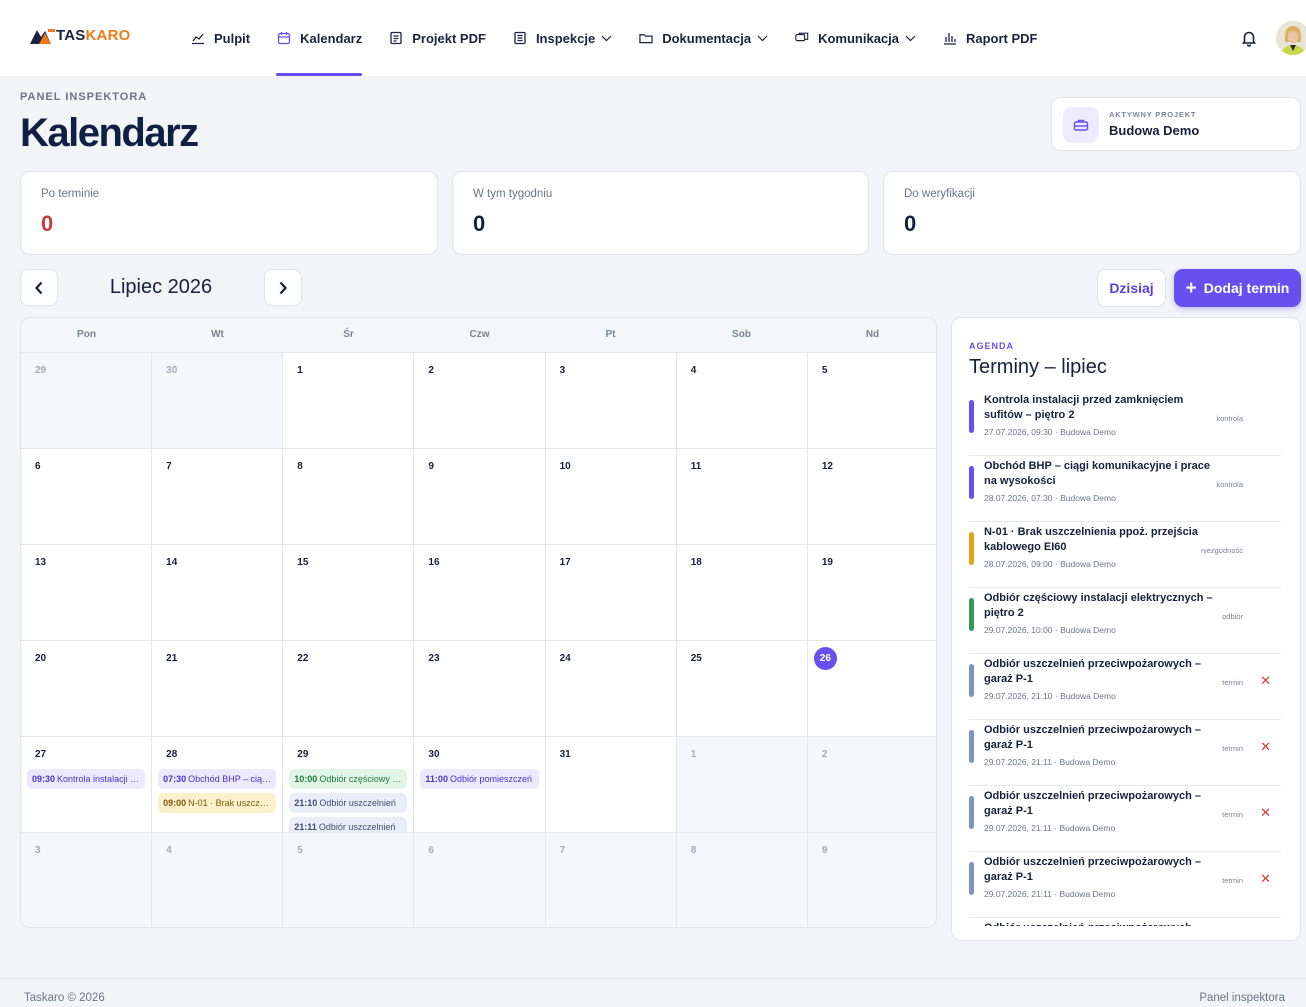  I want to click on user-avatar, so click(1291, 38).